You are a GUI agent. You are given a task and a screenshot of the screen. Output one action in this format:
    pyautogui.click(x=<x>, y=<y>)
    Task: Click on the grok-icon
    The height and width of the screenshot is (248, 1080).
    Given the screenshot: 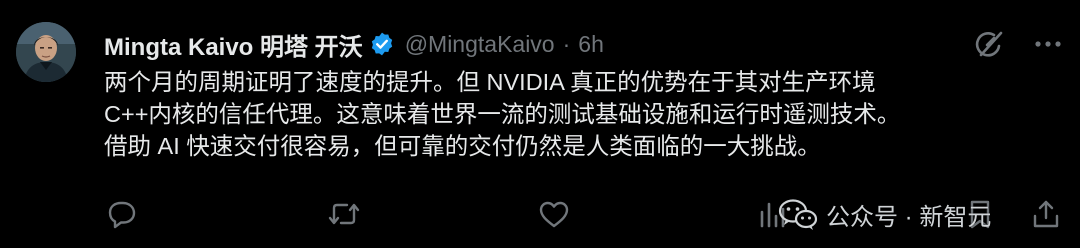 What is the action you would take?
    pyautogui.click(x=990, y=44)
    